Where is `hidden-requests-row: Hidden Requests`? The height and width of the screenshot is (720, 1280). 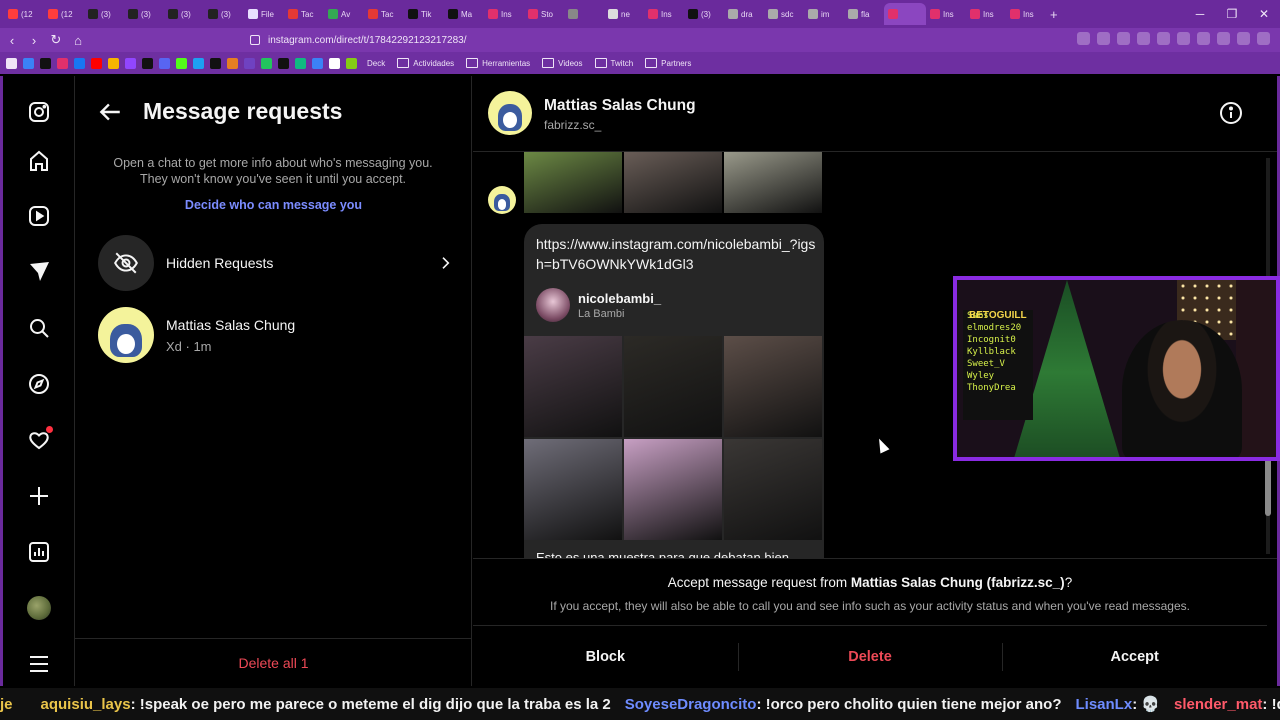
hidden-requests-row: Hidden Requests is located at coordinates (275, 263).